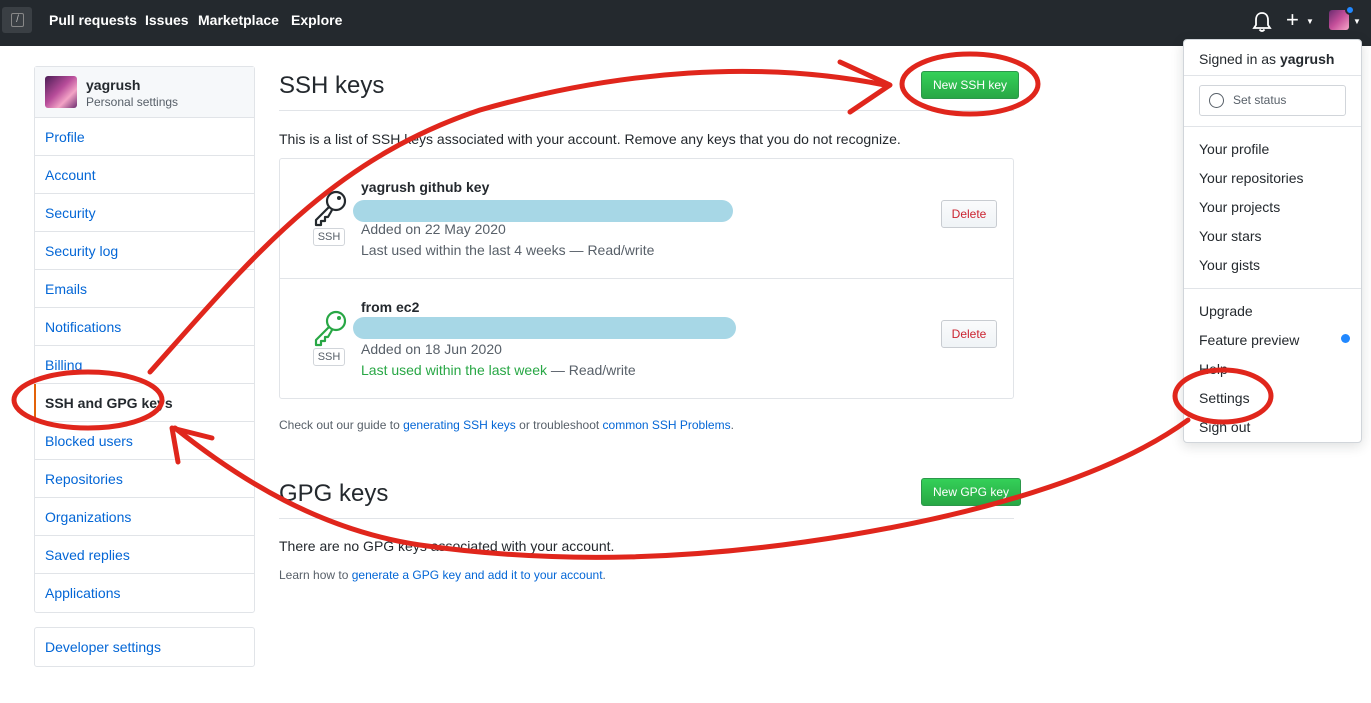 The width and height of the screenshot is (1371, 703). I want to click on sidebar-item-repositories: Repositories, so click(144, 479).